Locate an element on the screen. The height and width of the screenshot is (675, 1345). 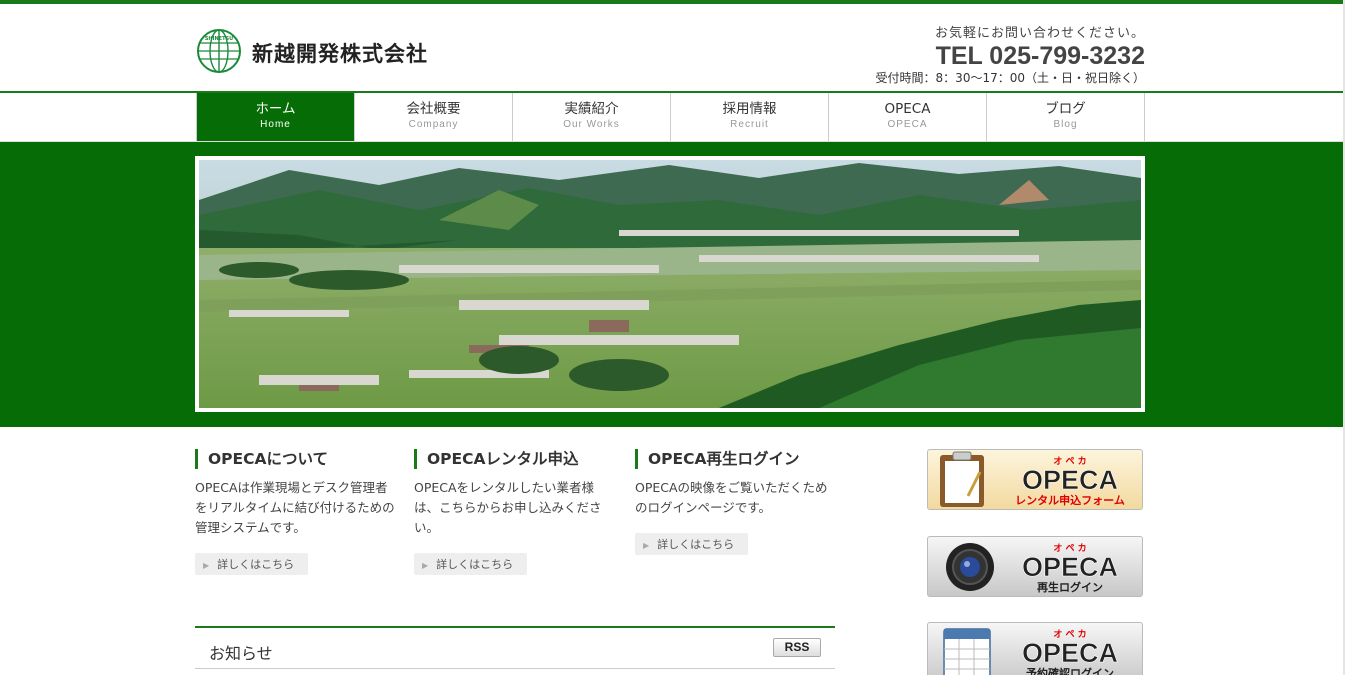
banner-caption: レンタル申込フォーム is located at coordinates (1070, 500).